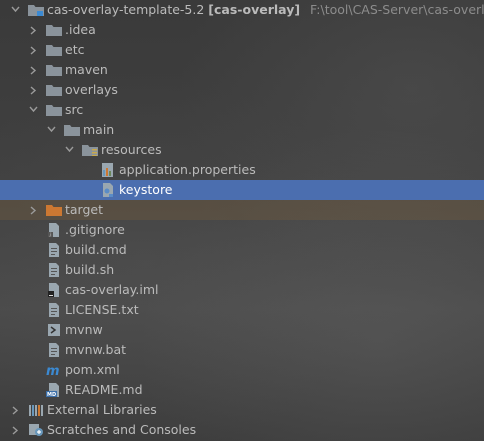  I want to click on tree-row-gitignore: .i .gitignore, so click(242, 230).